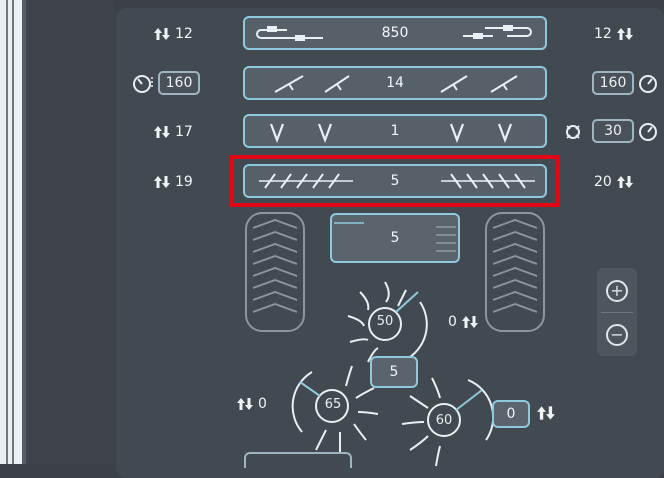 The image size is (664, 478). Describe the element at coordinates (184, 182) in the screenshot. I see `row4-left-value: 19` at that location.